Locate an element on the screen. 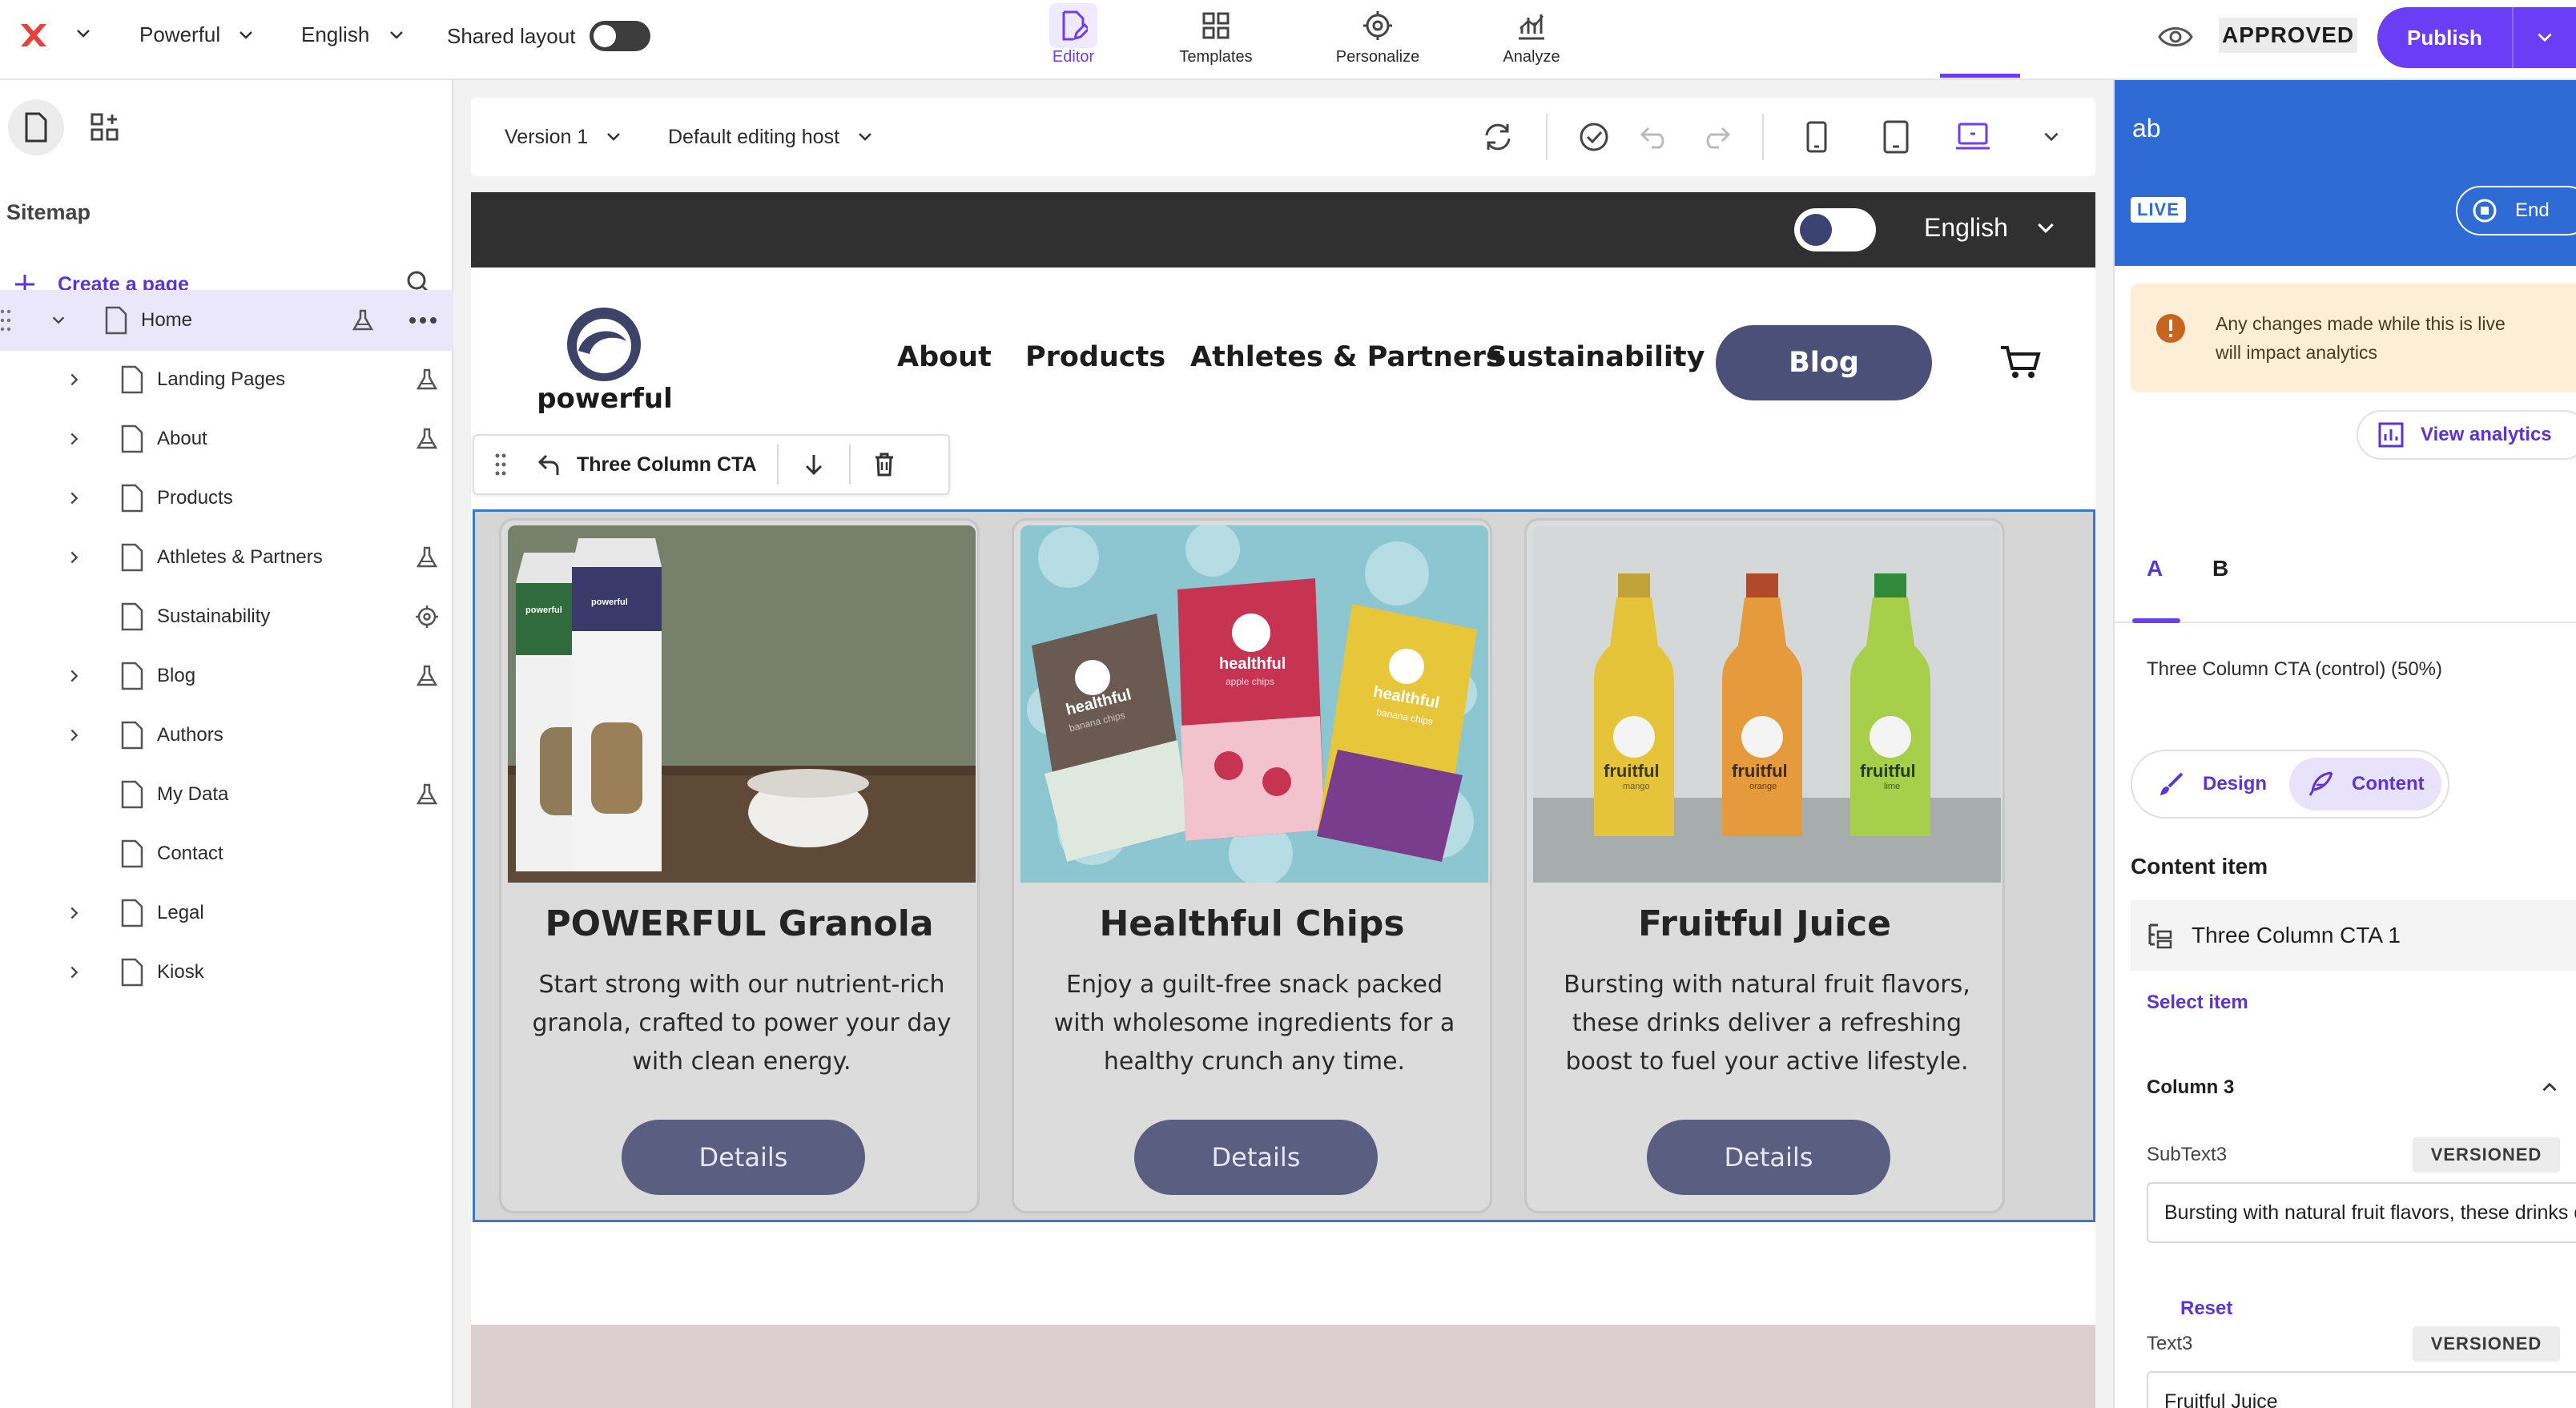  nav-blog-button: Blog is located at coordinates (1824, 362).